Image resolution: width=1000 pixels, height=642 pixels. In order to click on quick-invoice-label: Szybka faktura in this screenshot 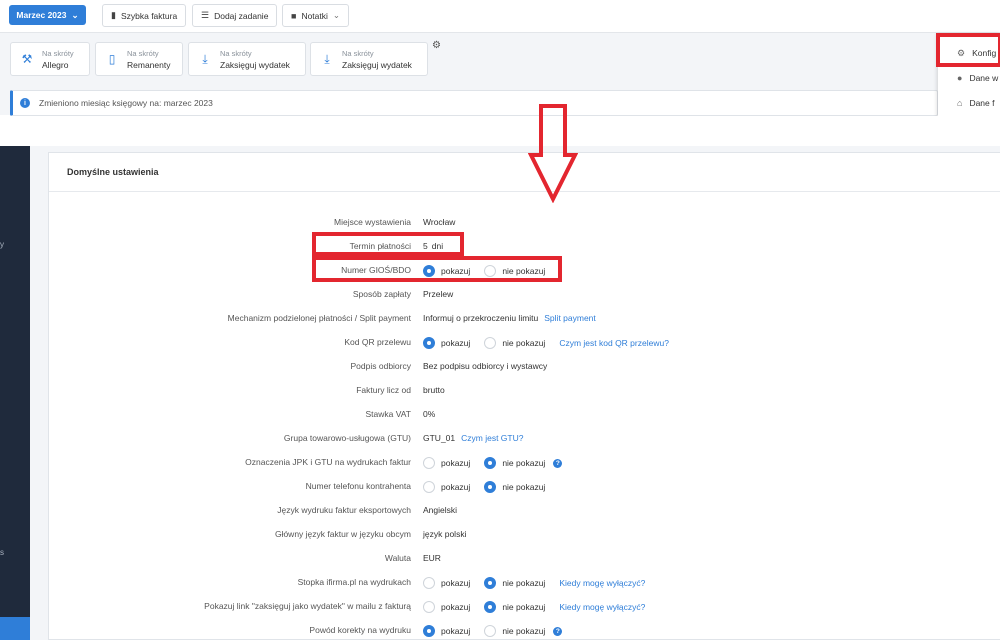, I will do `click(149, 15)`.